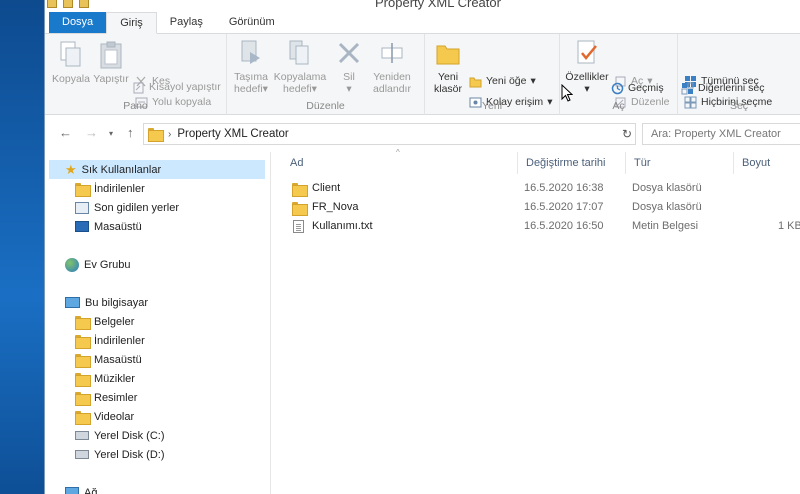  Describe the element at coordinates (138, 87) in the screenshot. I see `paste-shortcut-icon` at that location.